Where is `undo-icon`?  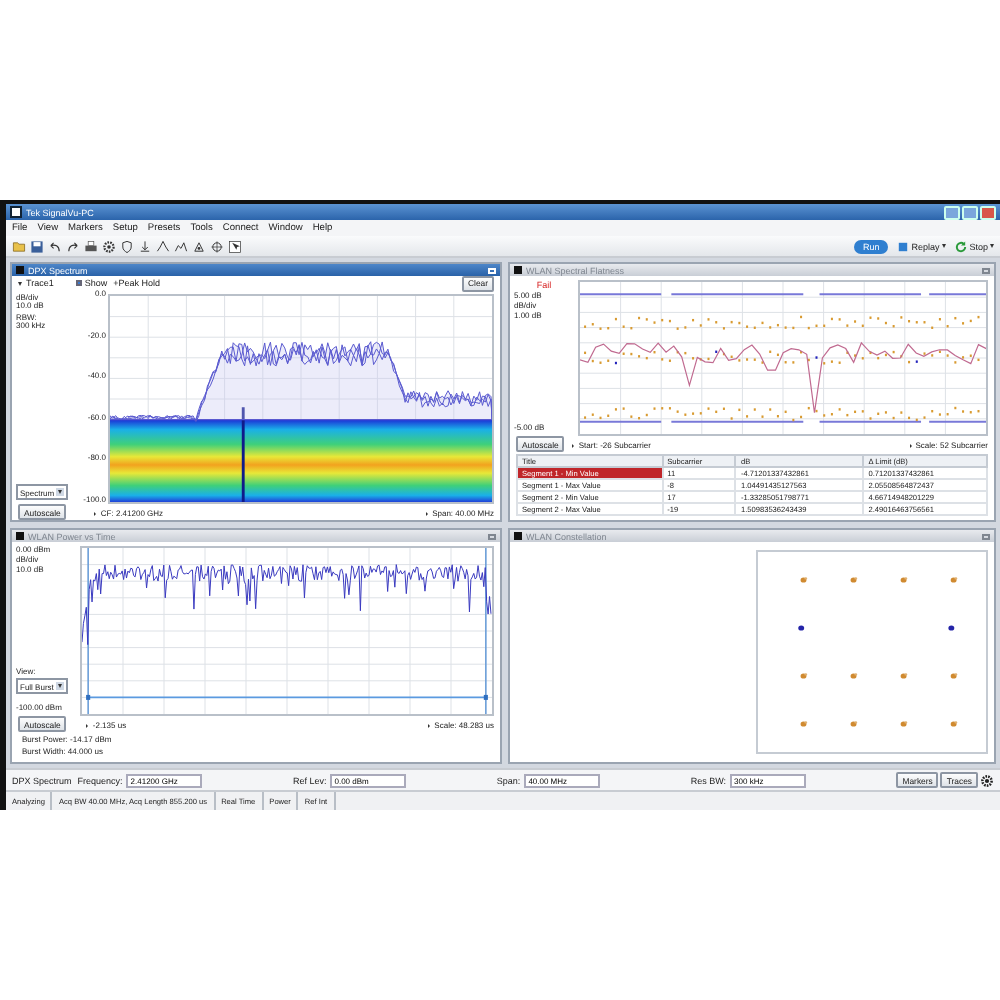
undo-icon is located at coordinates (55, 246).